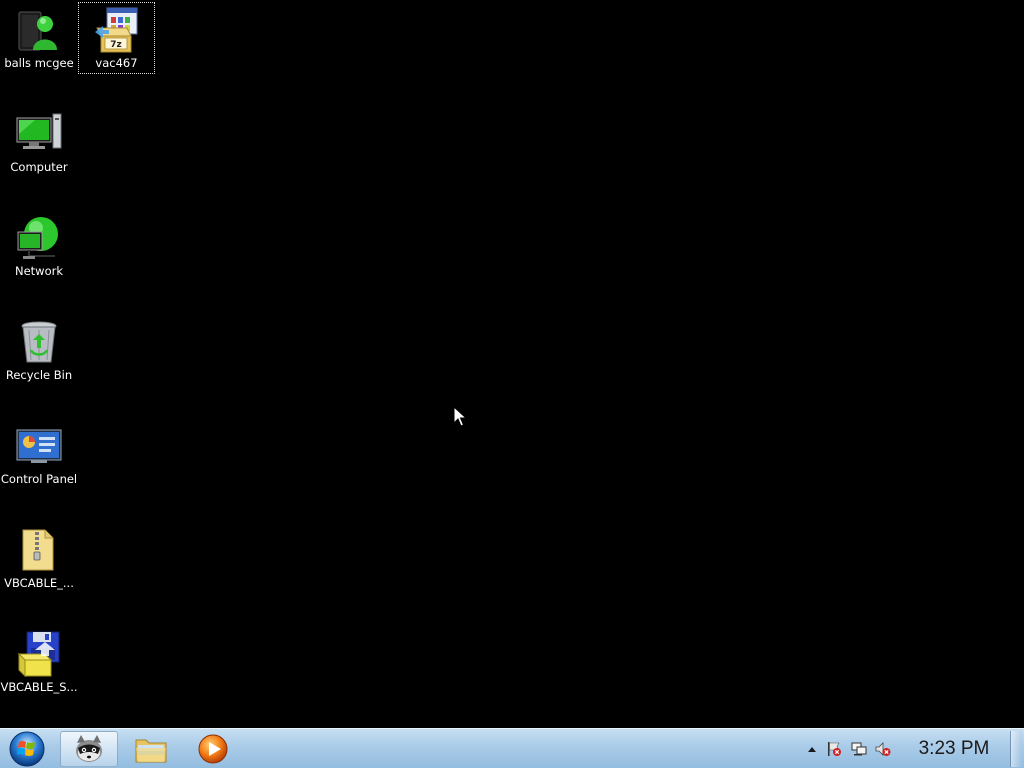 Image resolution: width=1024 pixels, height=768 pixels. I want to click on network-icon, so click(39, 238).